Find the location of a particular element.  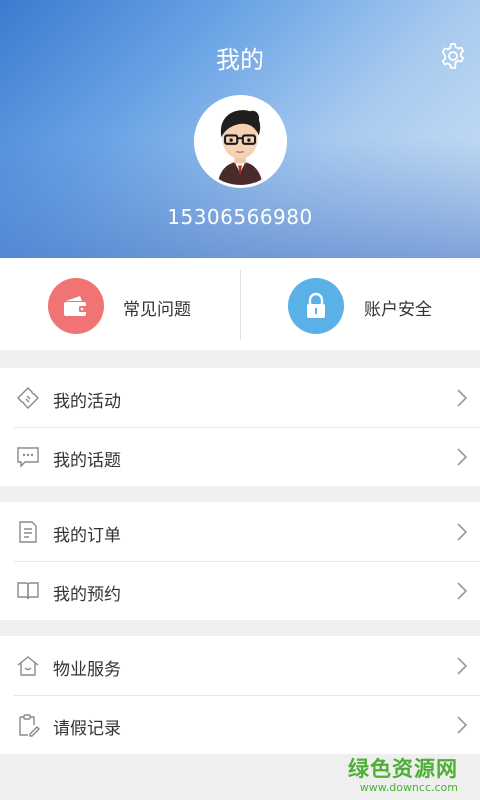

watermark-main: 绿色资源网 is located at coordinates (403, 769).